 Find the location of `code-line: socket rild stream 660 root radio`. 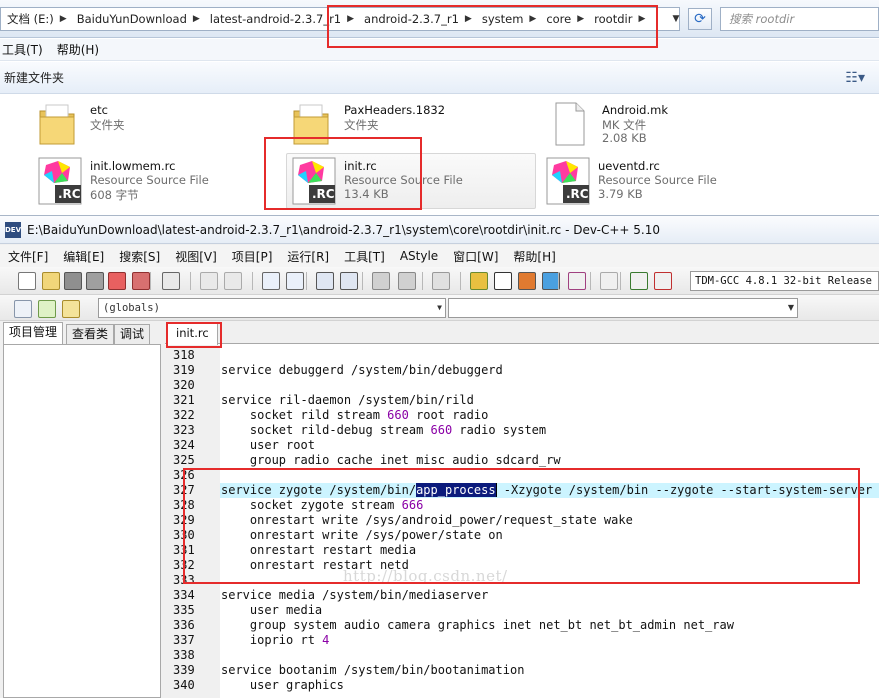

code-line: socket rild stream 660 root radio is located at coordinates (355, 415).